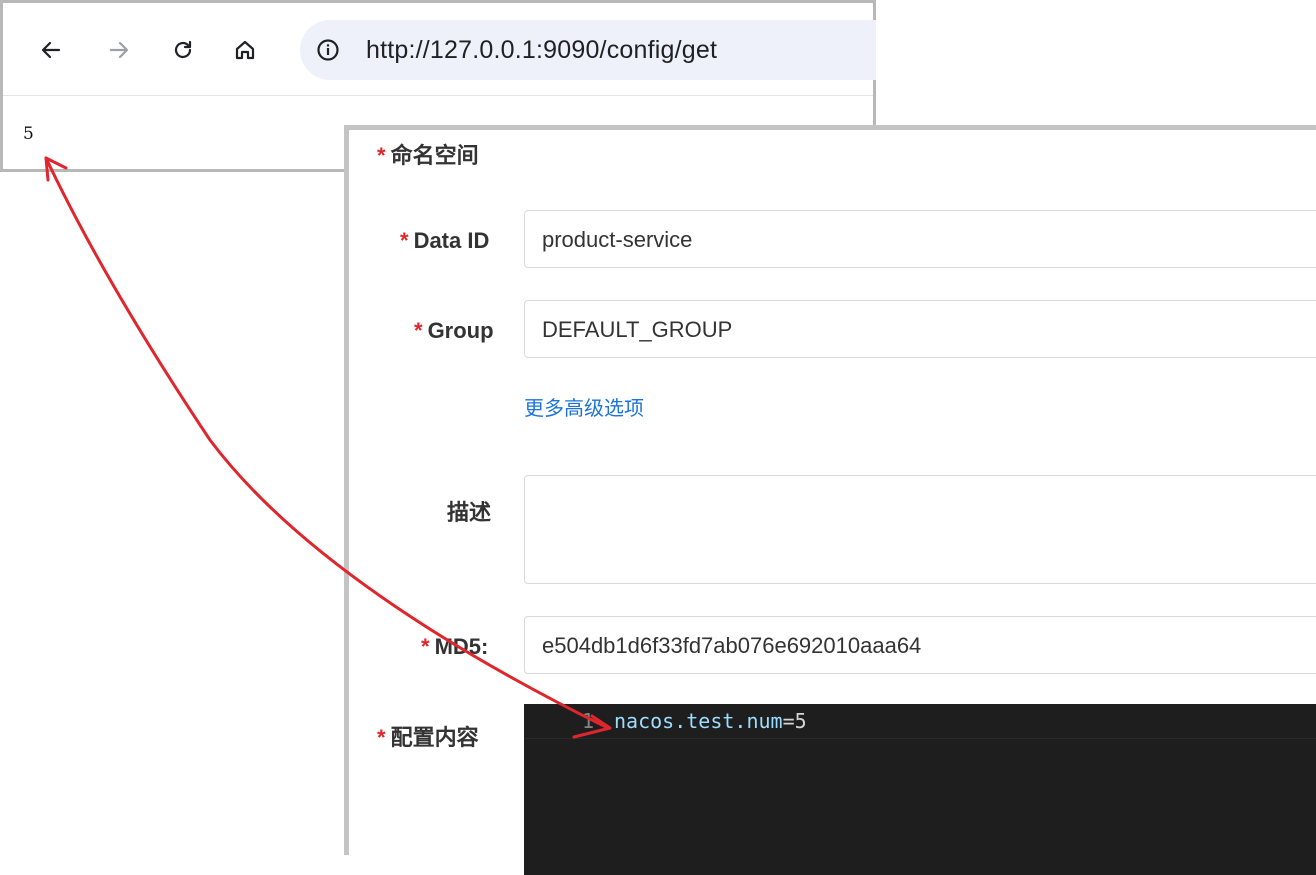 The width and height of the screenshot is (1316, 875). I want to click on response-body: 5, so click(28, 134).